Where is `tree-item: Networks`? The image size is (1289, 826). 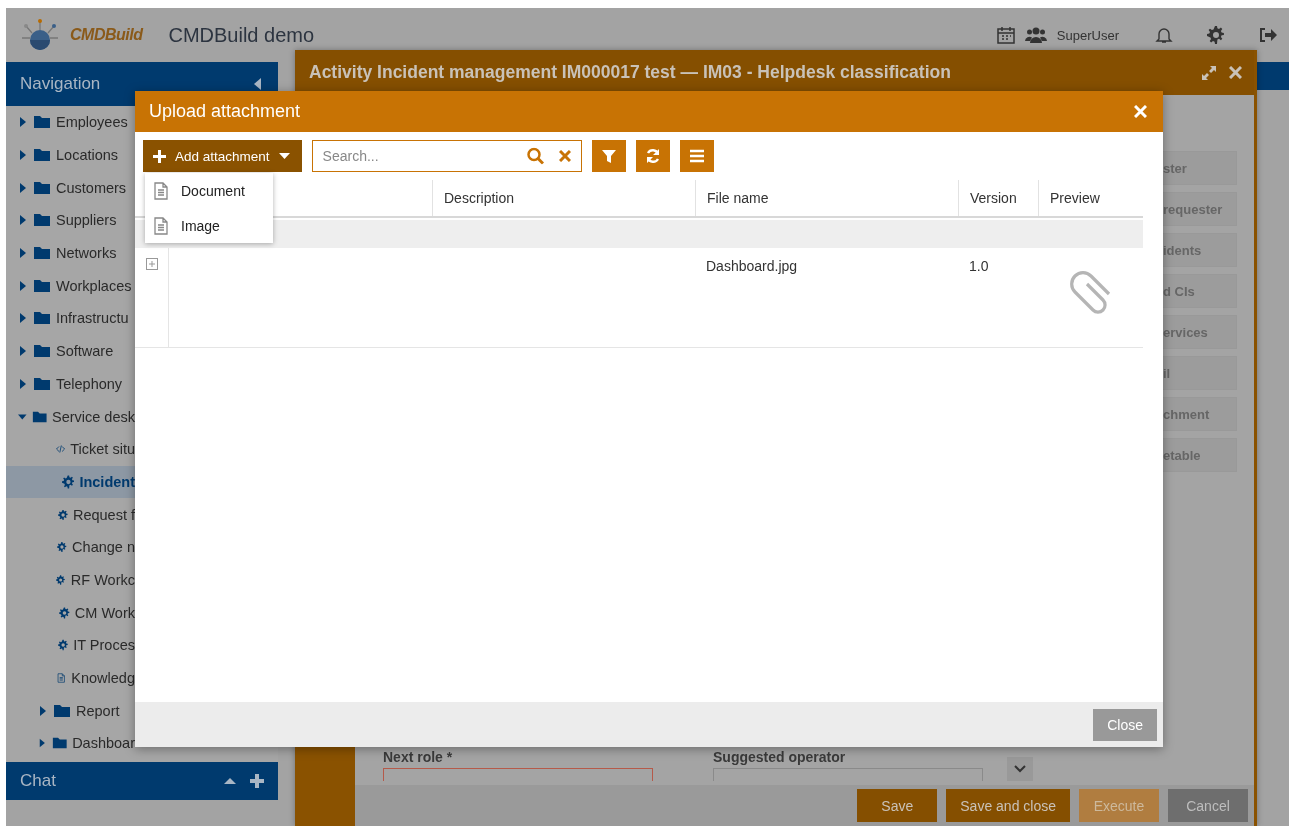
tree-item: Networks is located at coordinates (70, 253).